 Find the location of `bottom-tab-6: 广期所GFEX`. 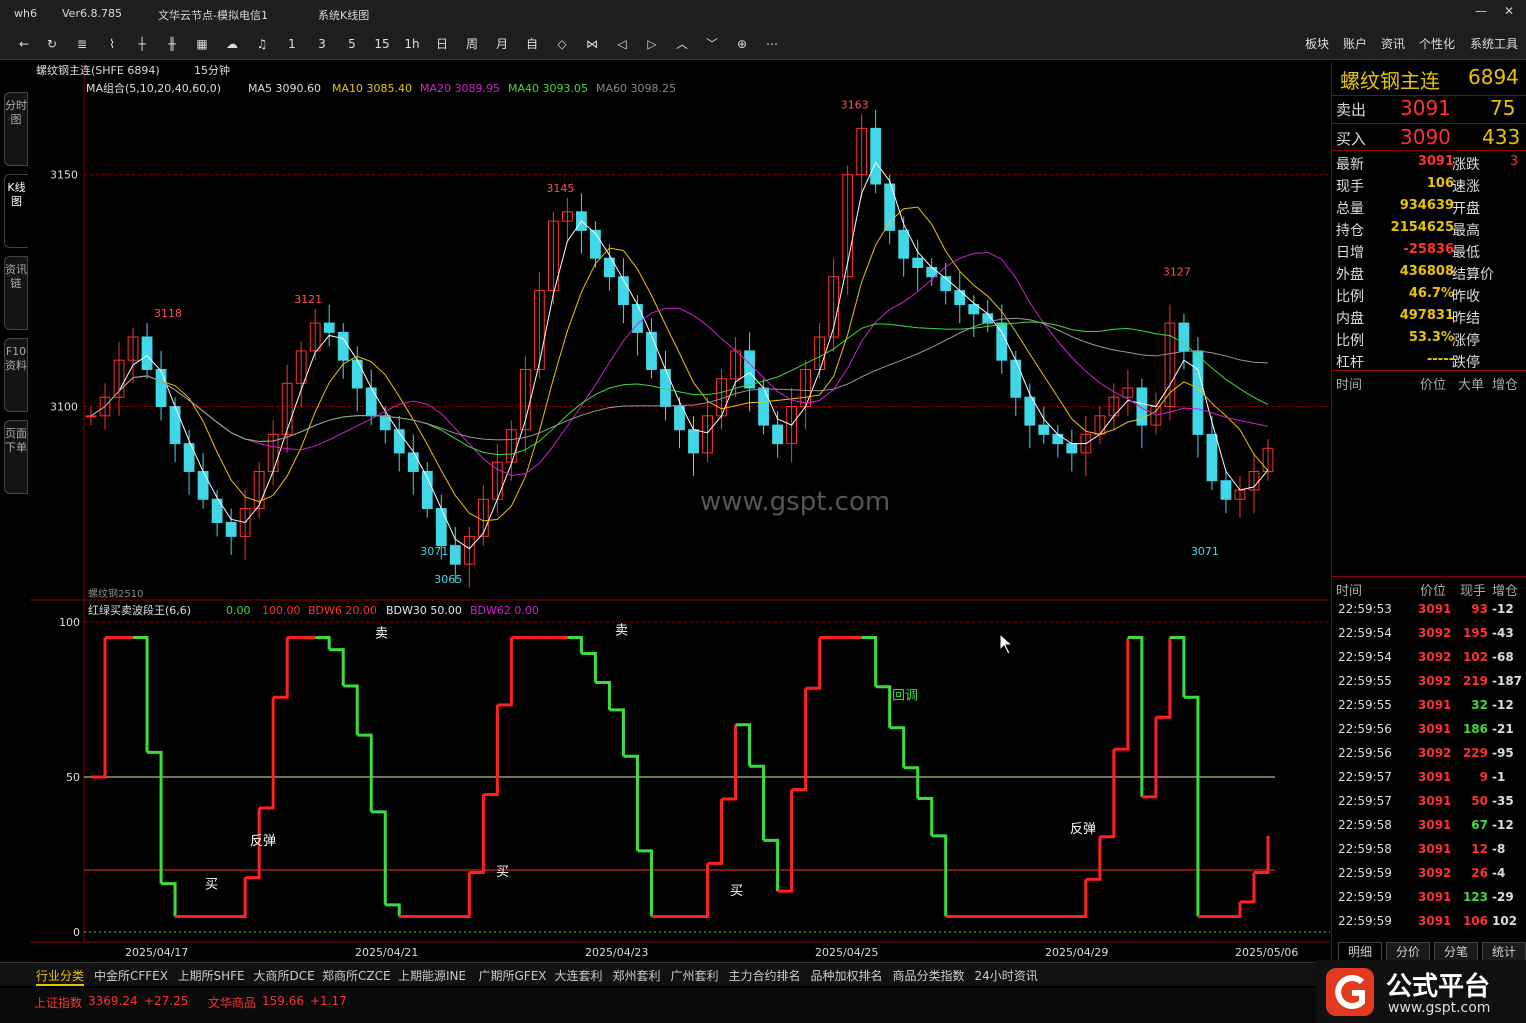

bottom-tab-6: 广期所GFEX is located at coordinates (513, 975).